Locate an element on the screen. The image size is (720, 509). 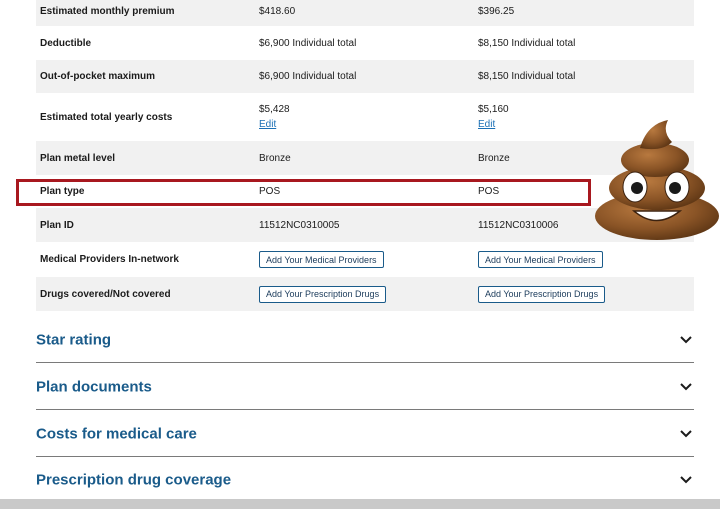
accordion-title: Costs for medical care is located at coordinates (116, 433).